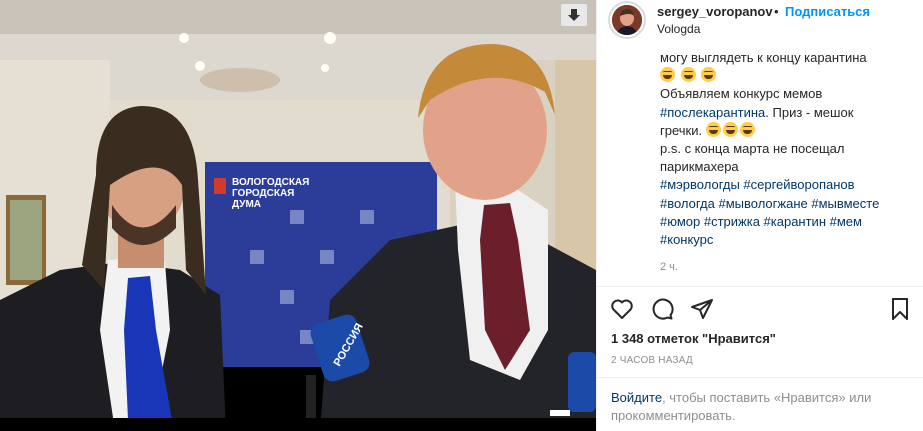 This screenshot has height=431, width=923. What do you see at coordinates (789, 76) in the screenshot?
I see `caption-emoji-line` at bounding box center [789, 76].